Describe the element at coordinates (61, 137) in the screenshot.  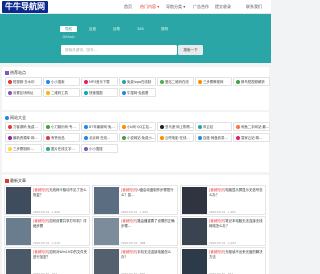
I see `site-card: 有赞优品` at that location.